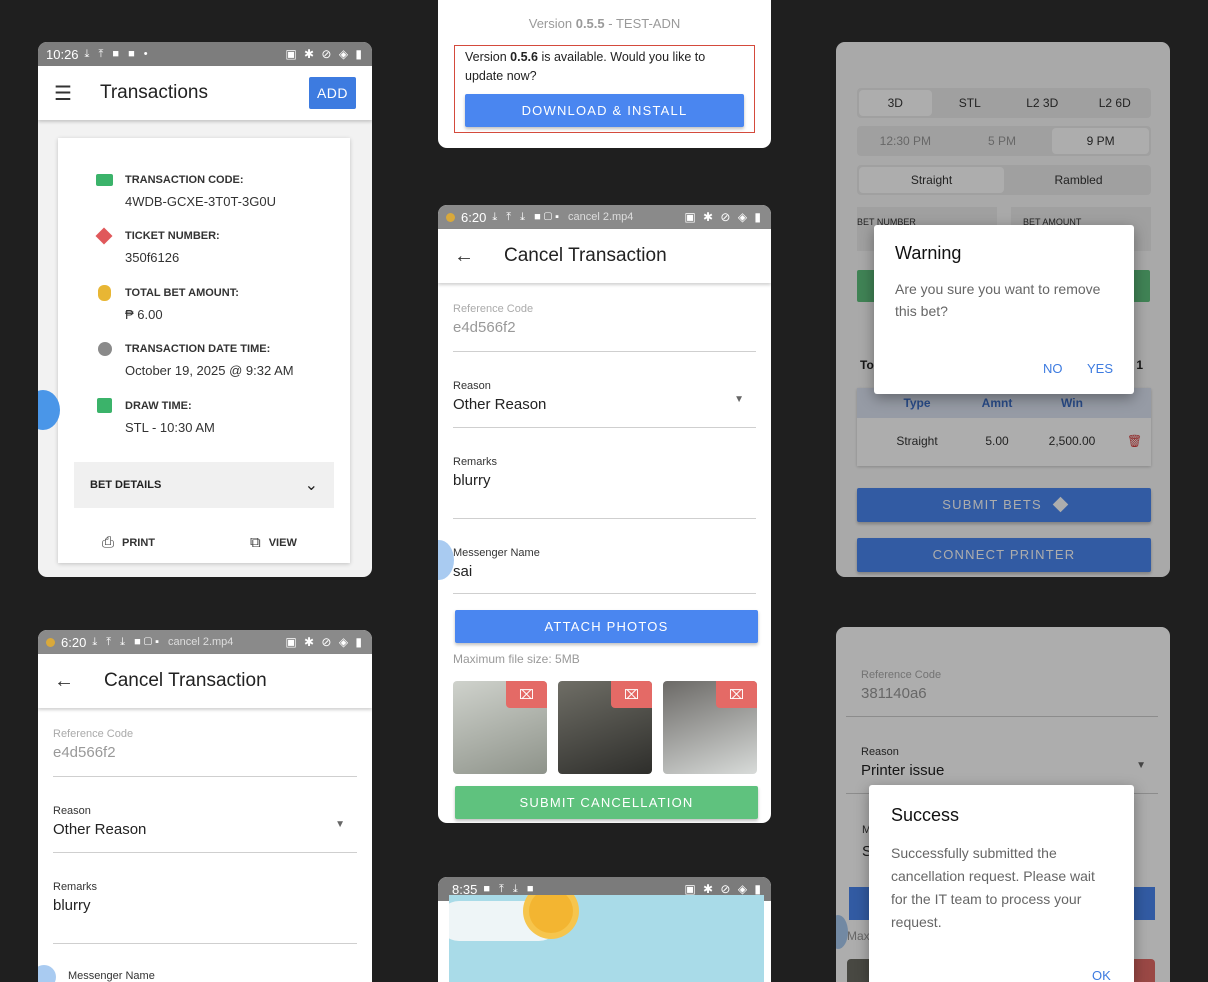 The image size is (1208, 982). I want to click on yes-button: YES, so click(1100, 368).